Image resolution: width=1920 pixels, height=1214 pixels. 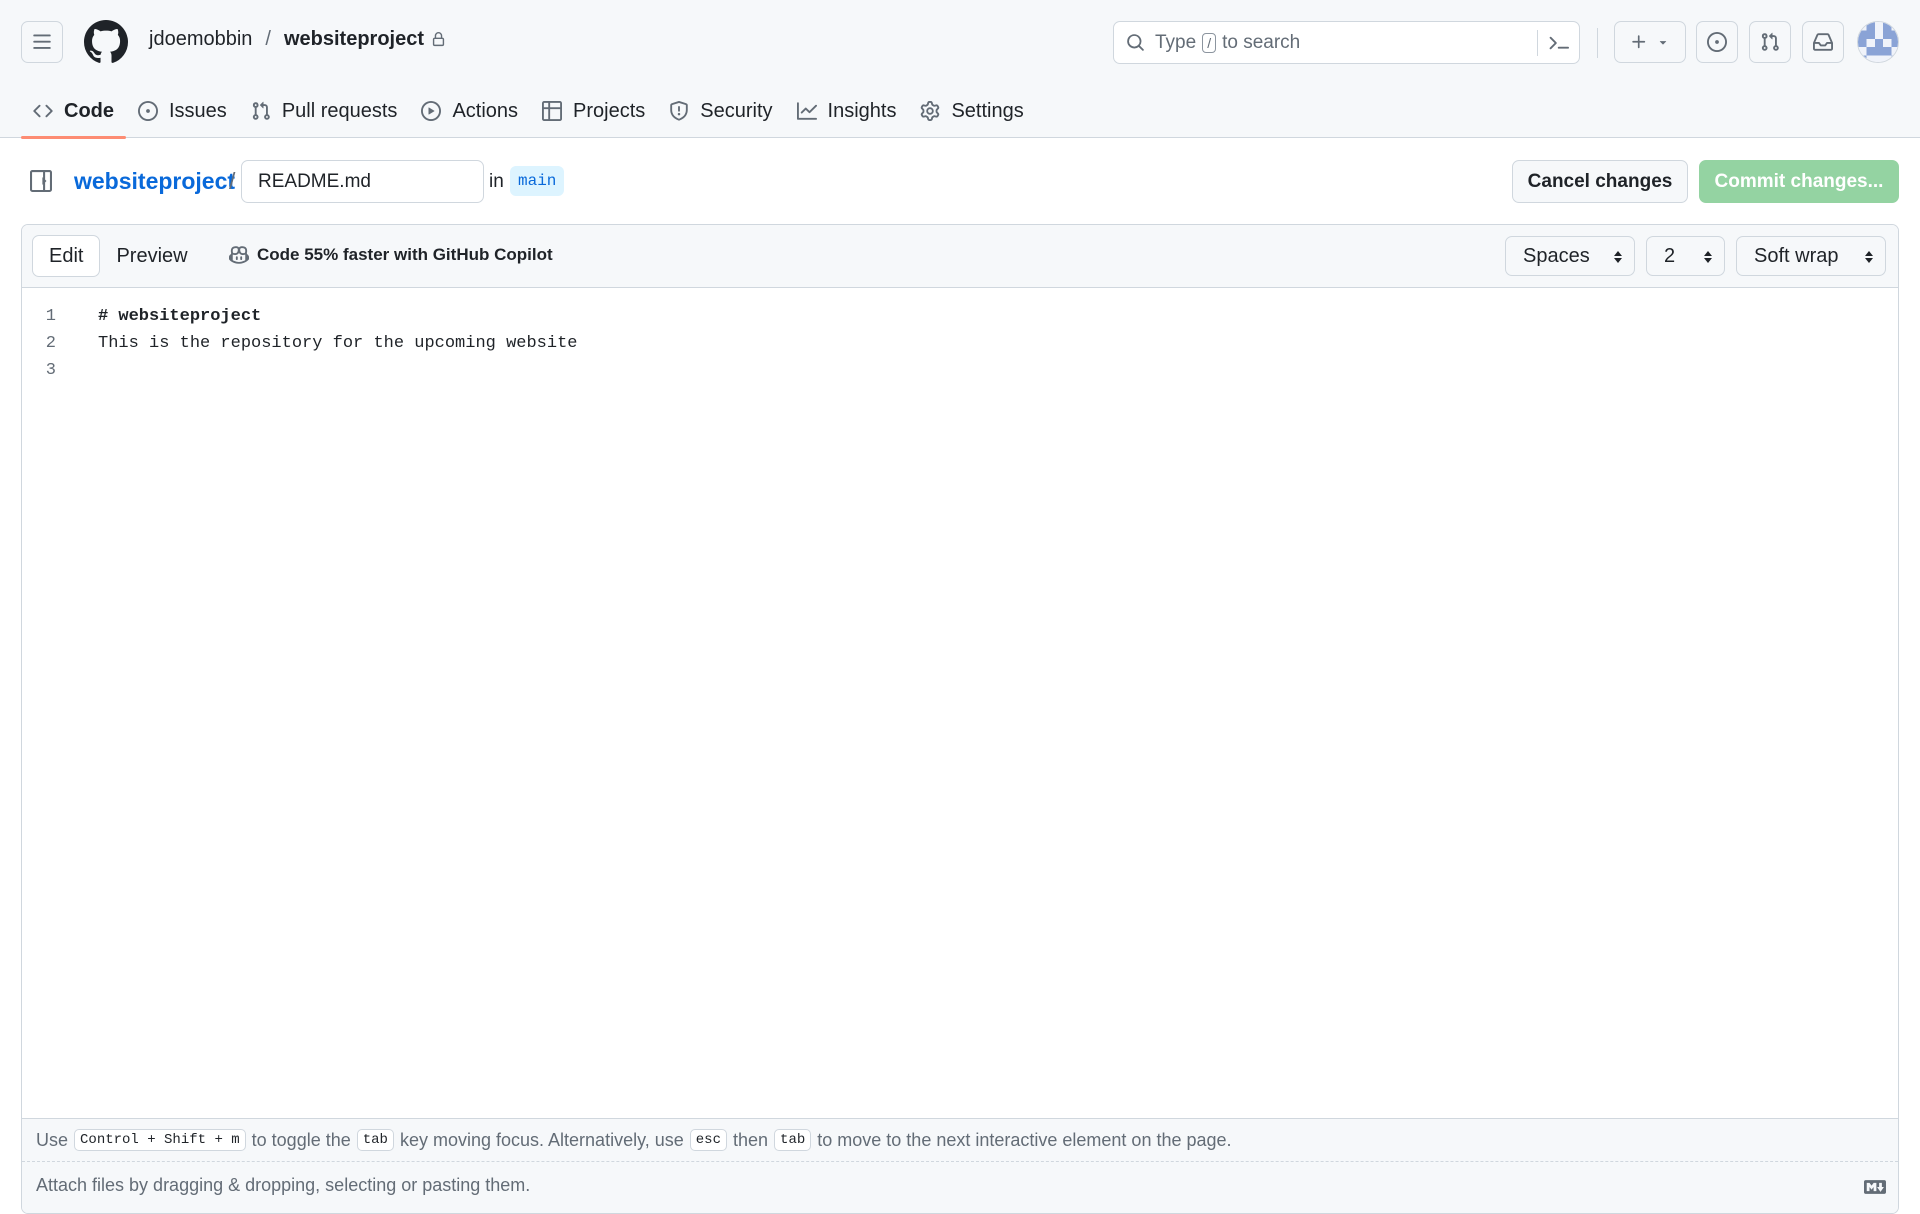 I want to click on create-new-button, so click(x=1650, y=42).